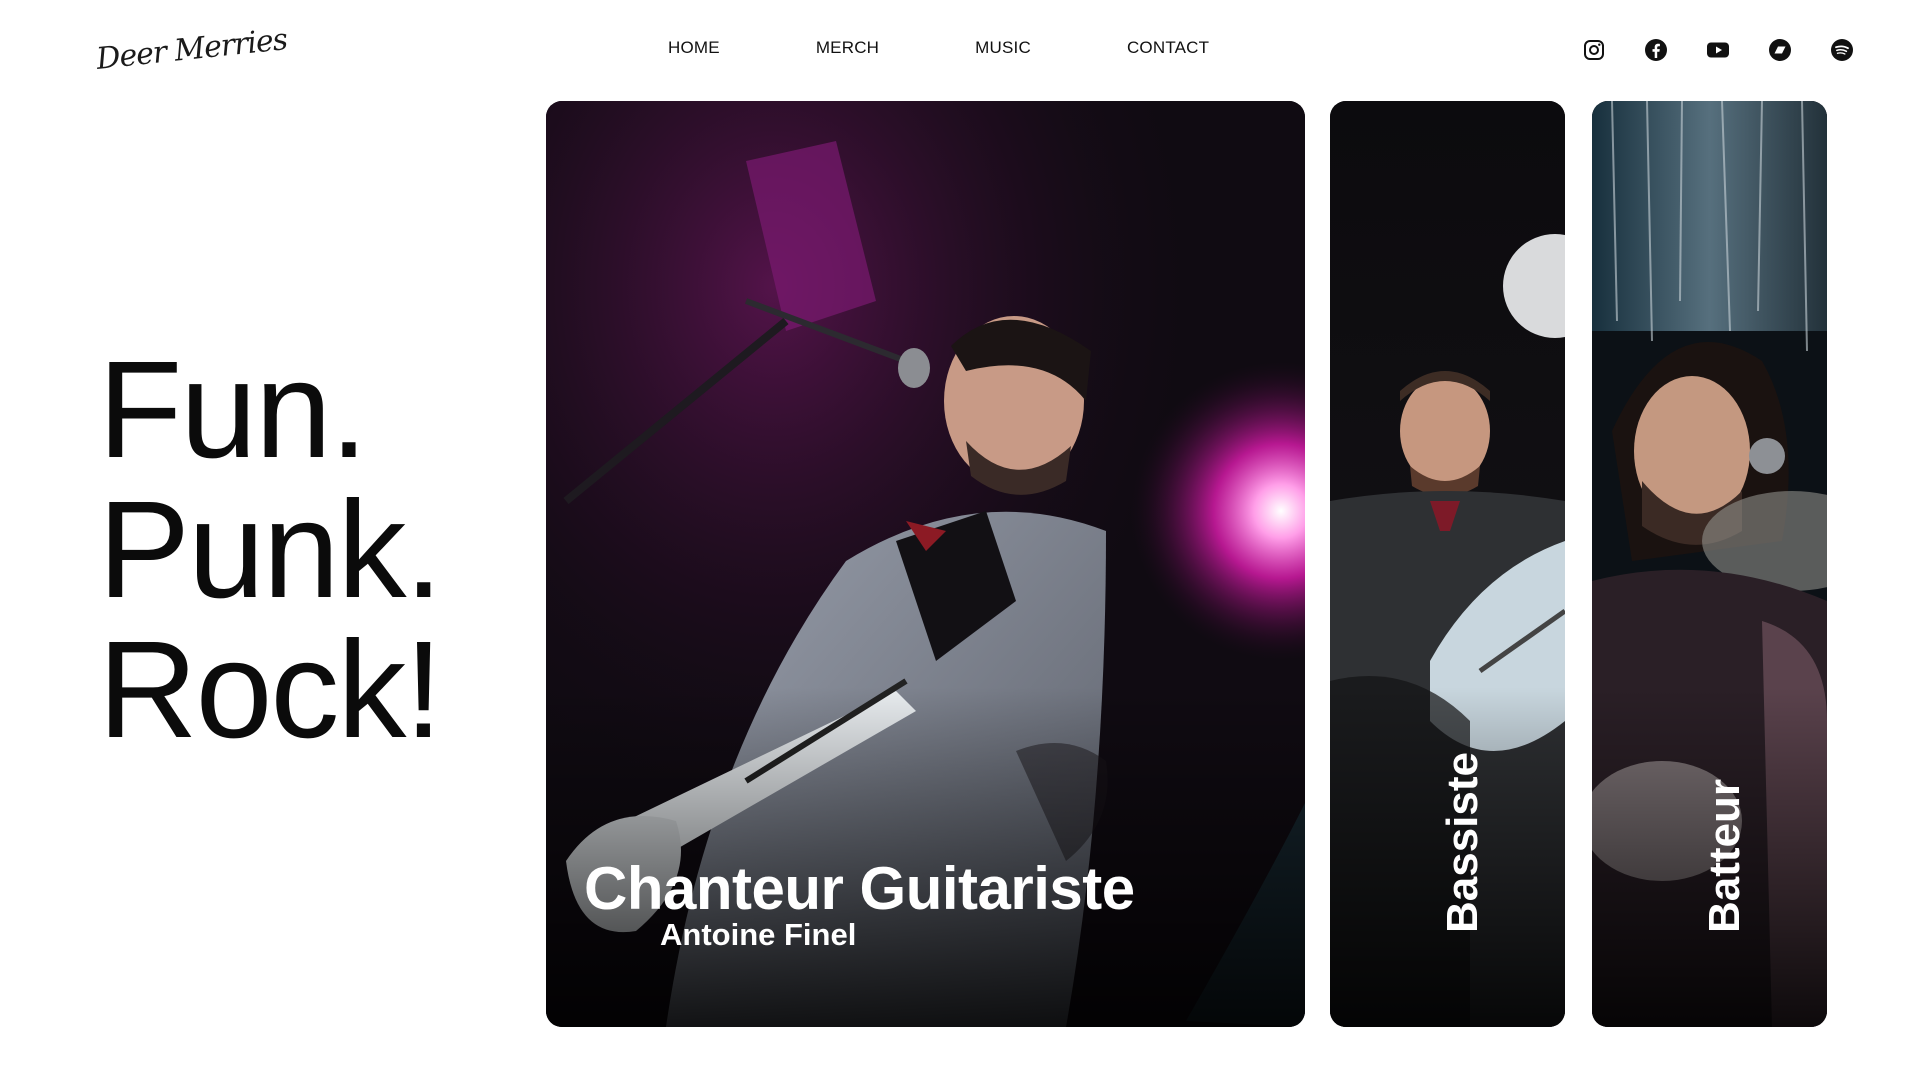  What do you see at coordinates (758, 934) in the screenshot?
I see `member-name: Antoine Finel` at bounding box center [758, 934].